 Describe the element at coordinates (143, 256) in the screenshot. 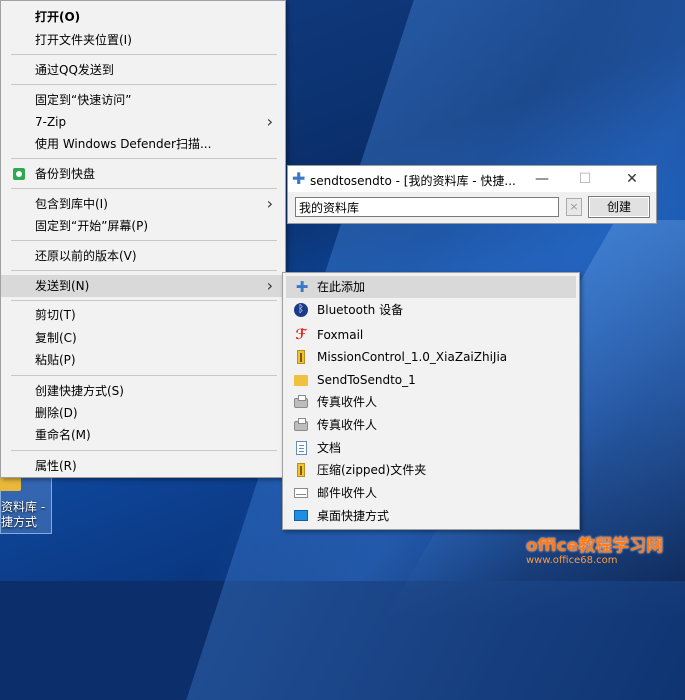

I see `menu-item-restore-versions: 还原以前的版本(V)` at that location.